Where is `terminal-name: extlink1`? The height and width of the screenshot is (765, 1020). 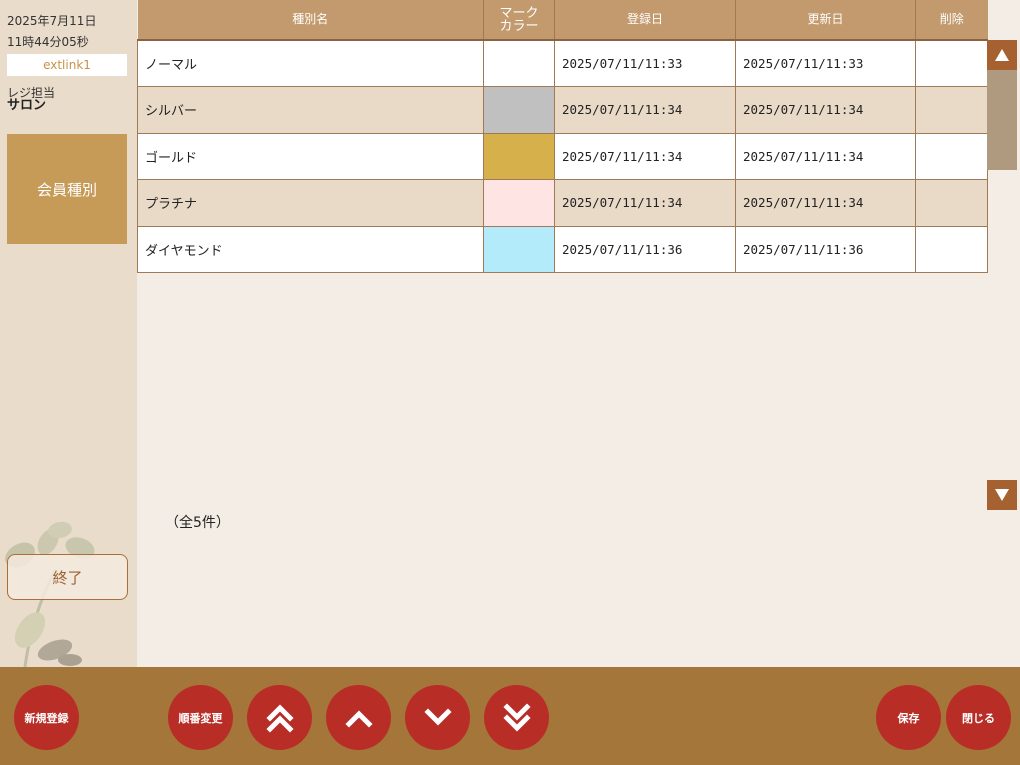 terminal-name: extlink1 is located at coordinates (67, 65).